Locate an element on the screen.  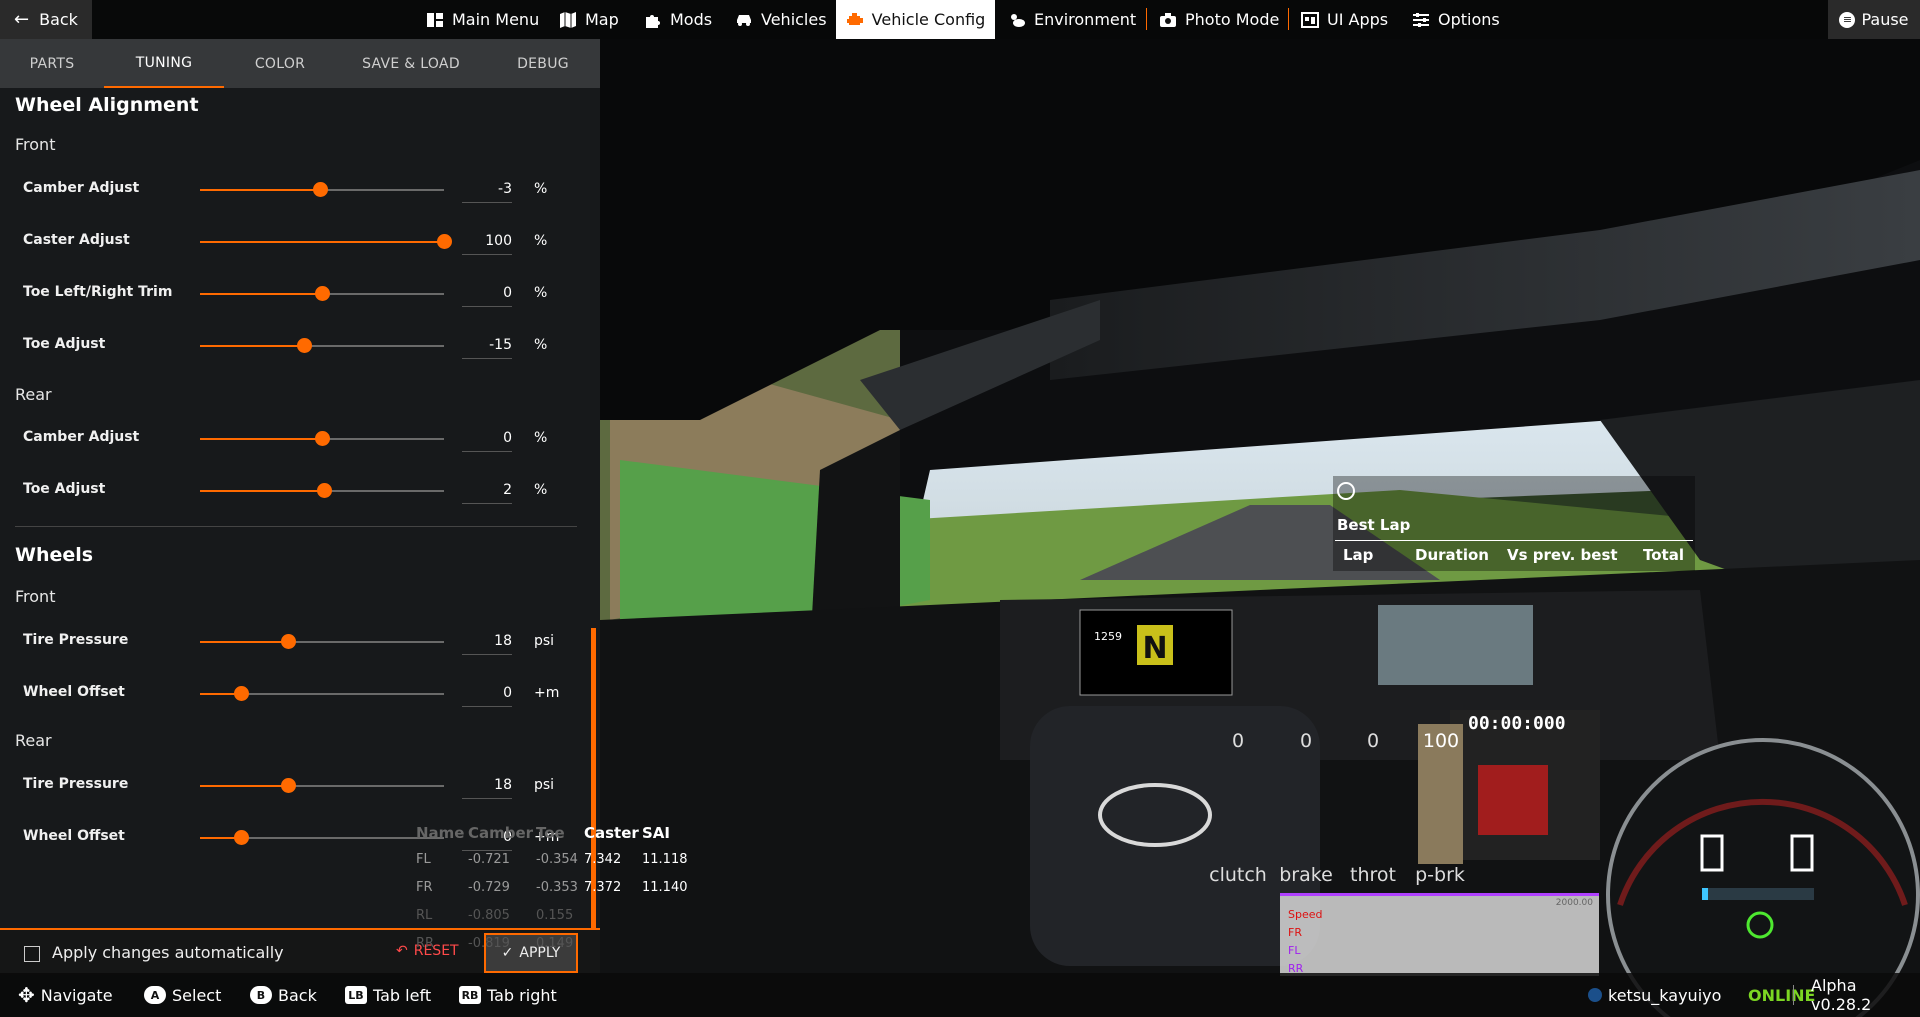
graph-label-fr: FR is located at coordinates (1295, 932).